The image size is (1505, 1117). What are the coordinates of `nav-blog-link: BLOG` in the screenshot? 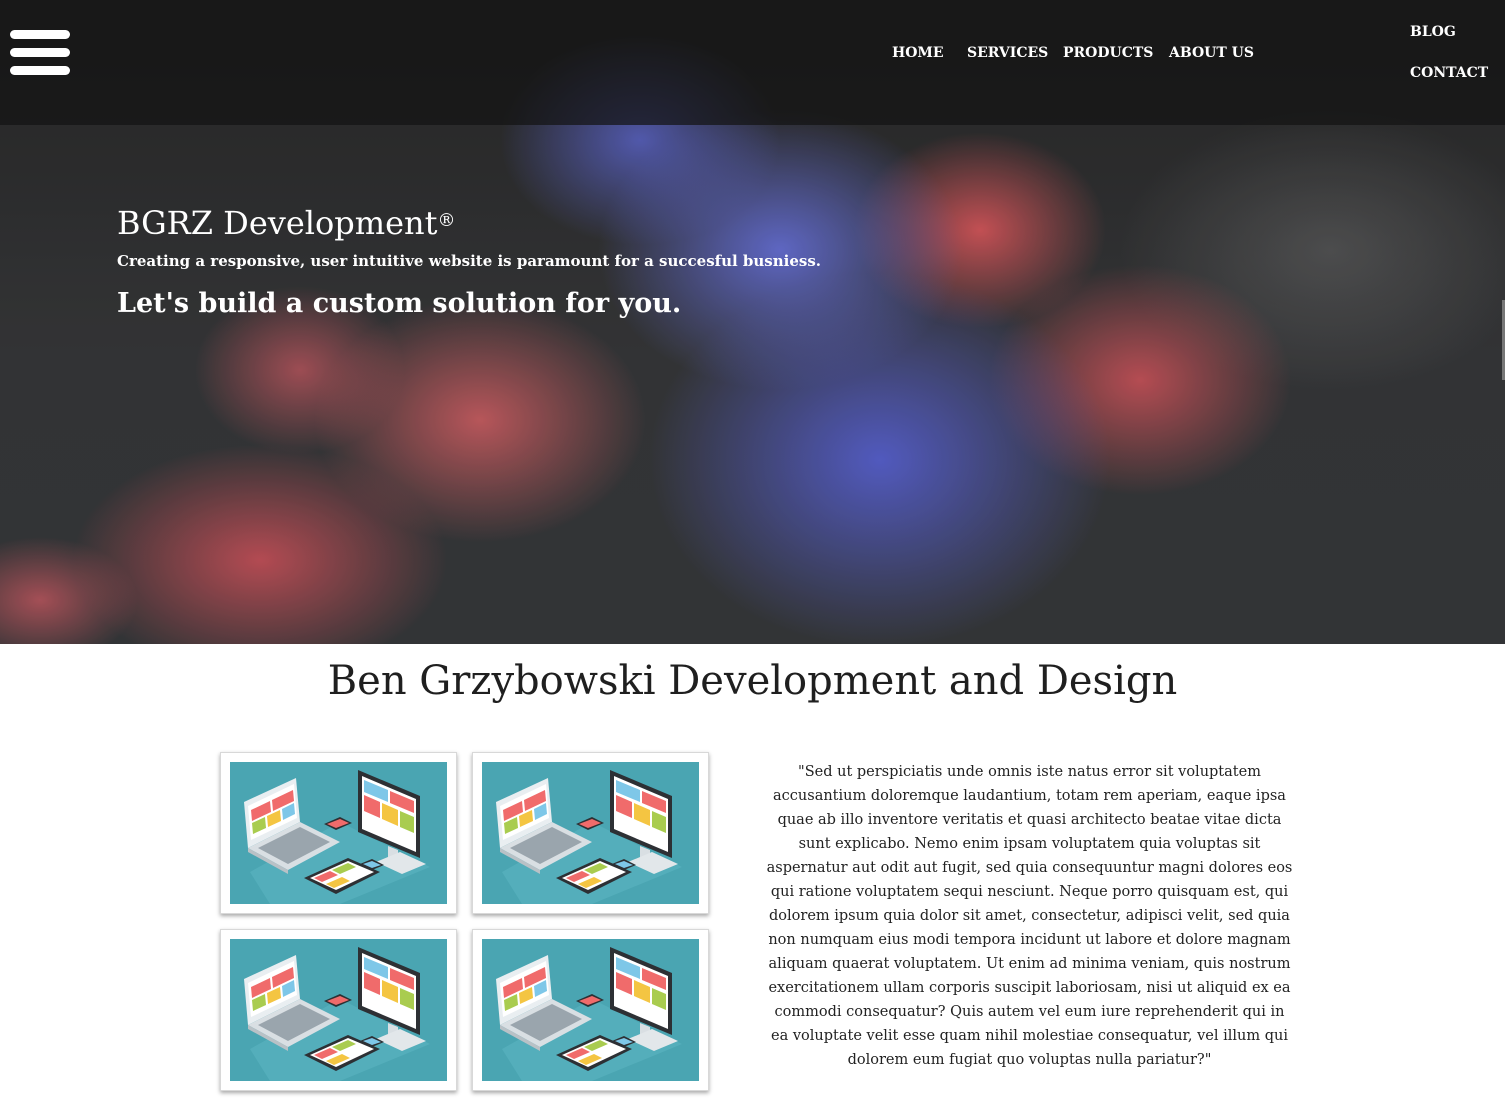 It's located at (1433, 32).